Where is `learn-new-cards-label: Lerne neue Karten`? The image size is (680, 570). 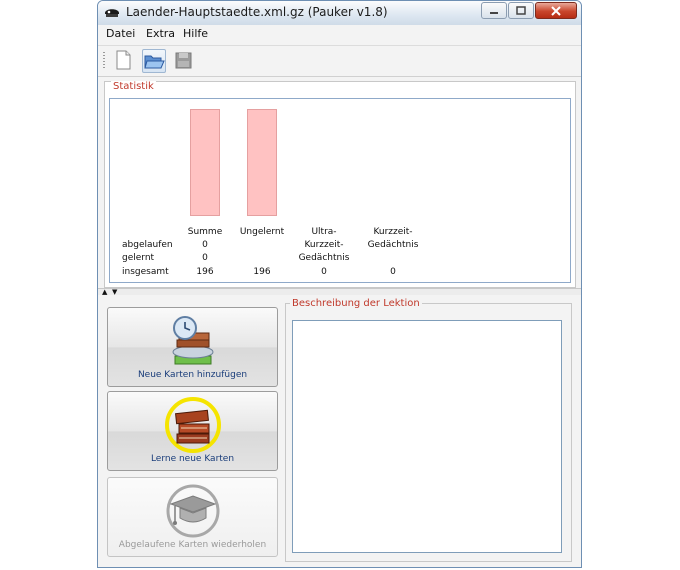 learn-new-cards-label: Lerne neue Karten is located at coordinates (192, 459).